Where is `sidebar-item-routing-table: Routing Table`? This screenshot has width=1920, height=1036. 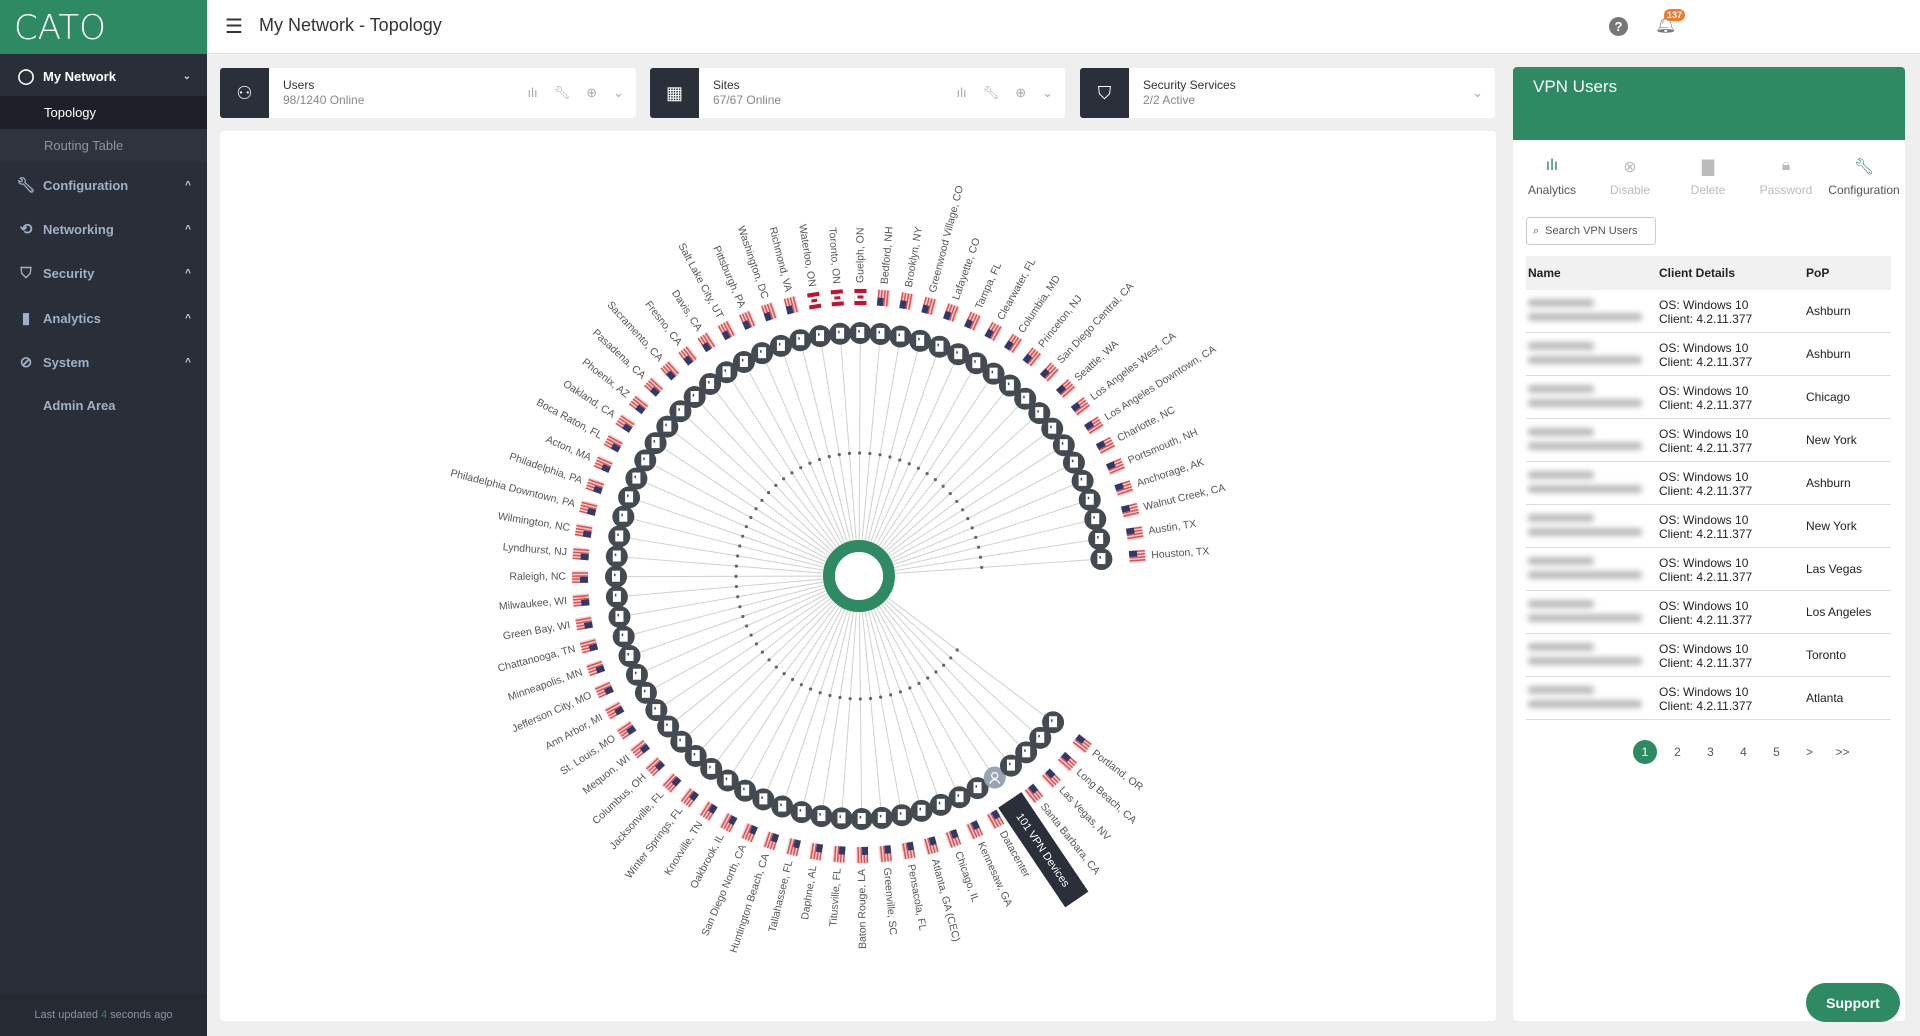
sidebar-item-routing-table: Routing Table is located at coordinates (103, 145).